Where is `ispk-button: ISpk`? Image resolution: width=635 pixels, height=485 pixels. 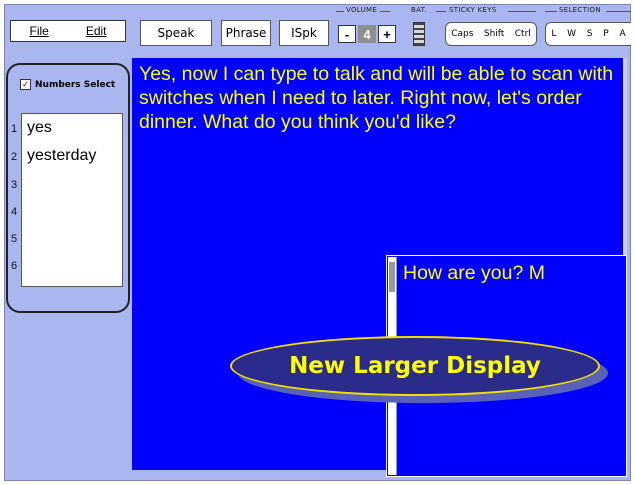 ispk-button: ISpk is located at coordinates (304, 33).